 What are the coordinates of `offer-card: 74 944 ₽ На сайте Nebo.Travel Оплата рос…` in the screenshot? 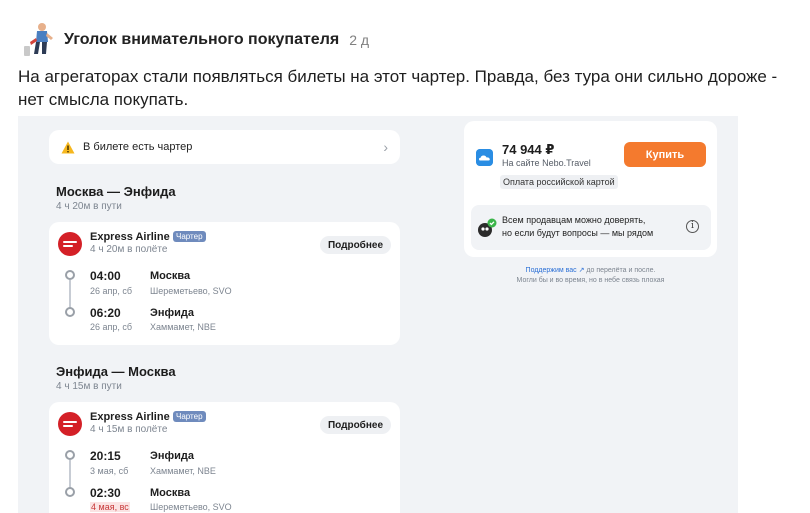 It's located at (590, 189).